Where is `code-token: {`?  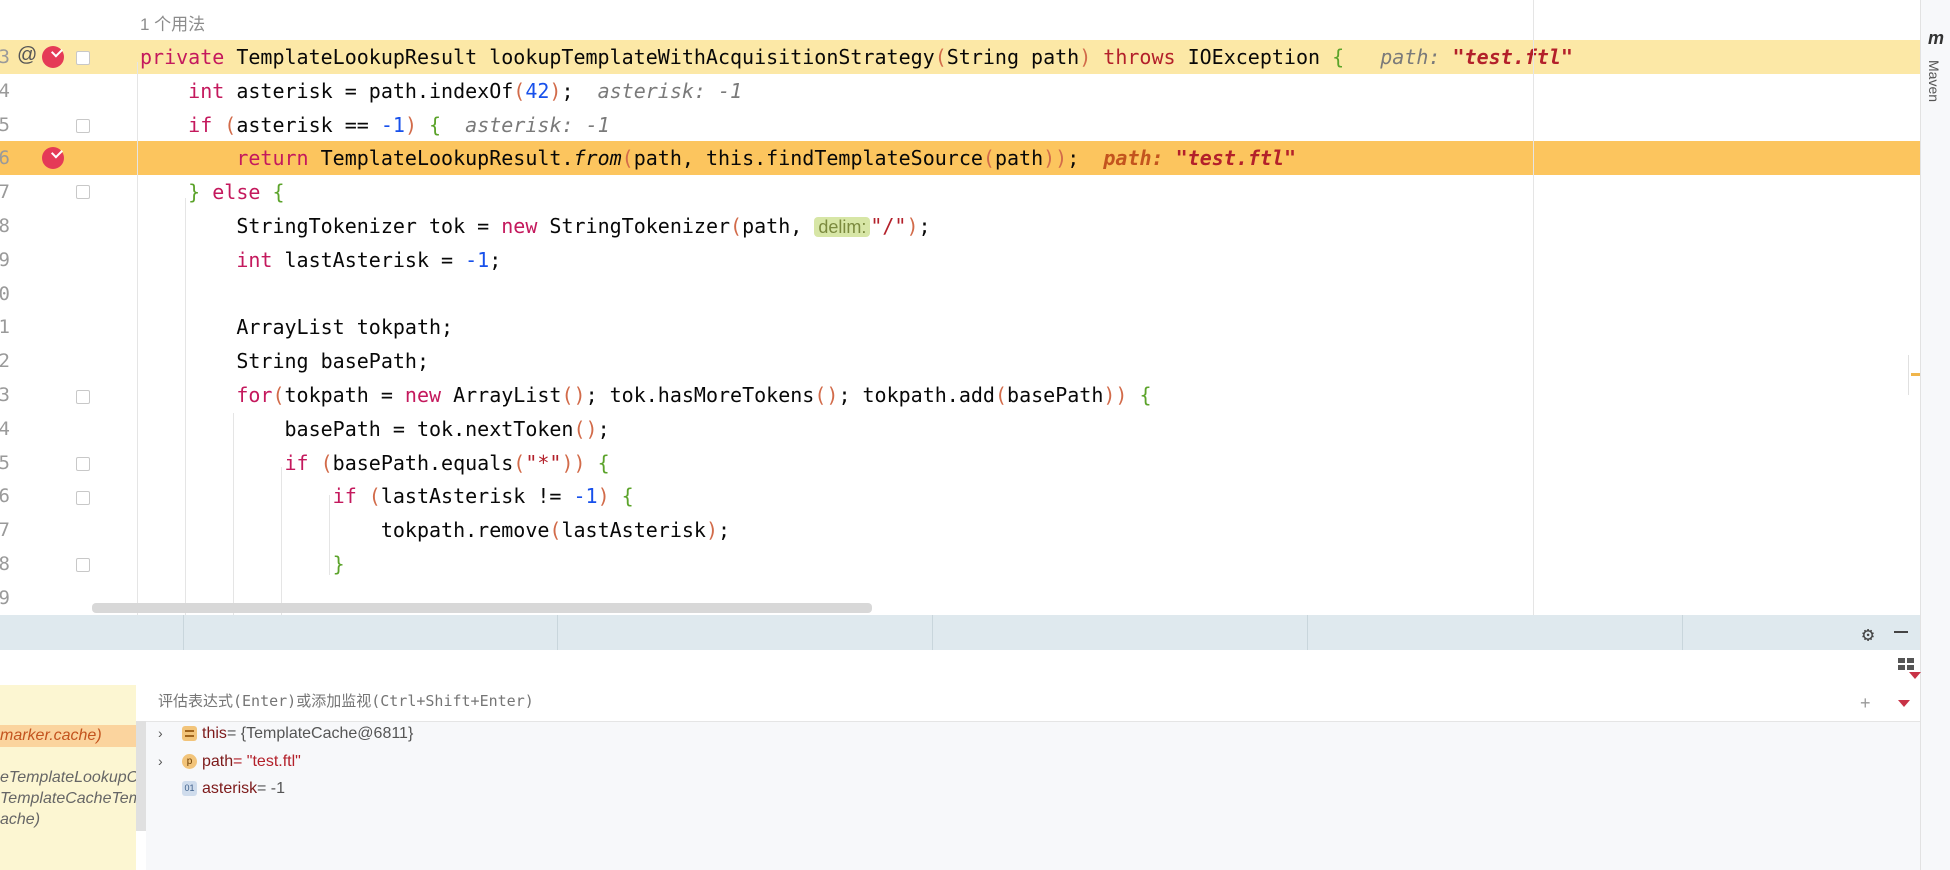
code-token: { is located at coordinates (429, 124).